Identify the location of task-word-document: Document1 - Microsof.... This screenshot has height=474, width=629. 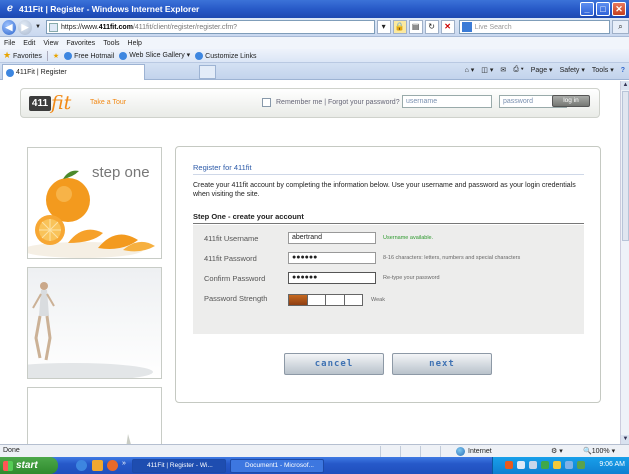
(277, 466).